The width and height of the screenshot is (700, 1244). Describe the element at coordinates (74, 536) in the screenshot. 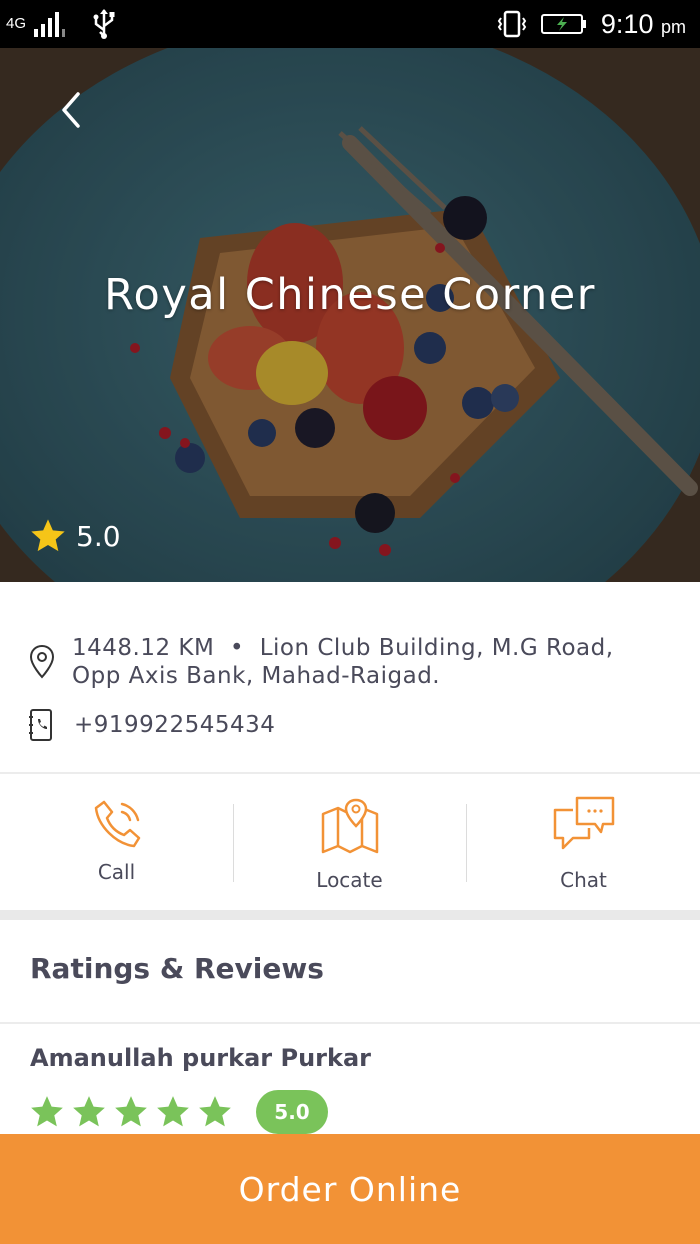

I see `hero-rating: 5.0` at that location.